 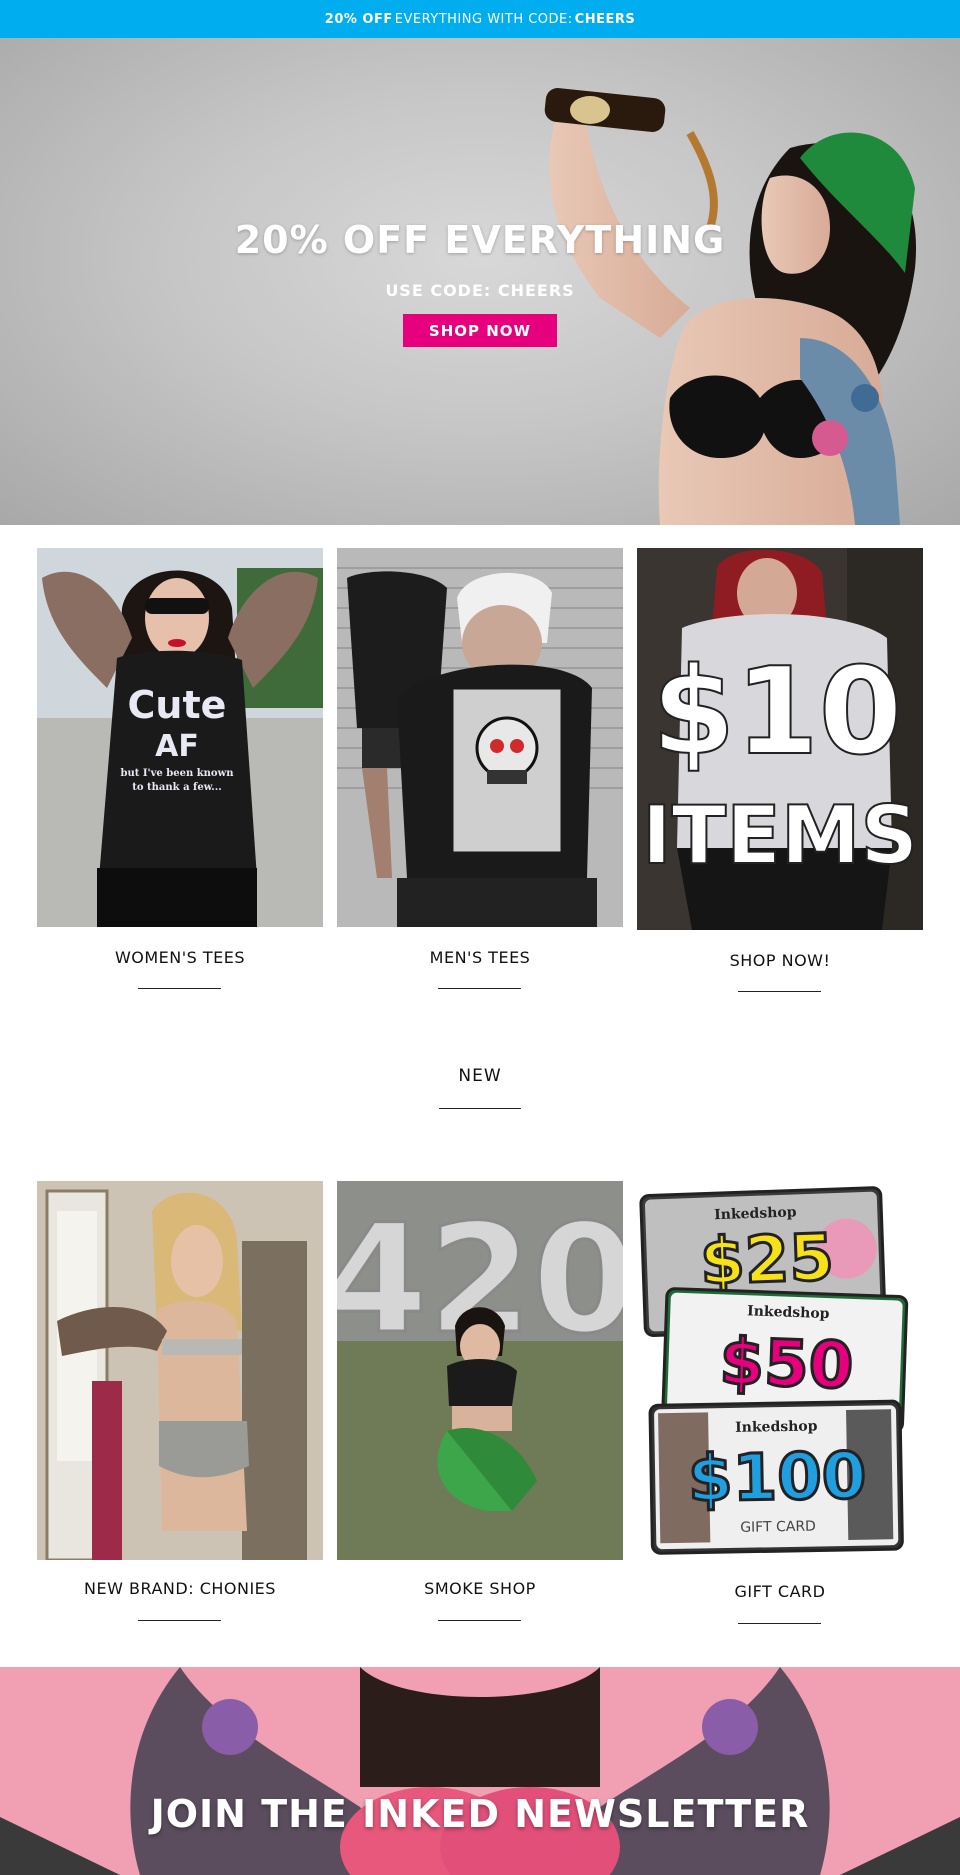 What do you see at coordinates (480, 1108) in the screenshot?
I see `section-underline` at bounding box center [480, 1108].